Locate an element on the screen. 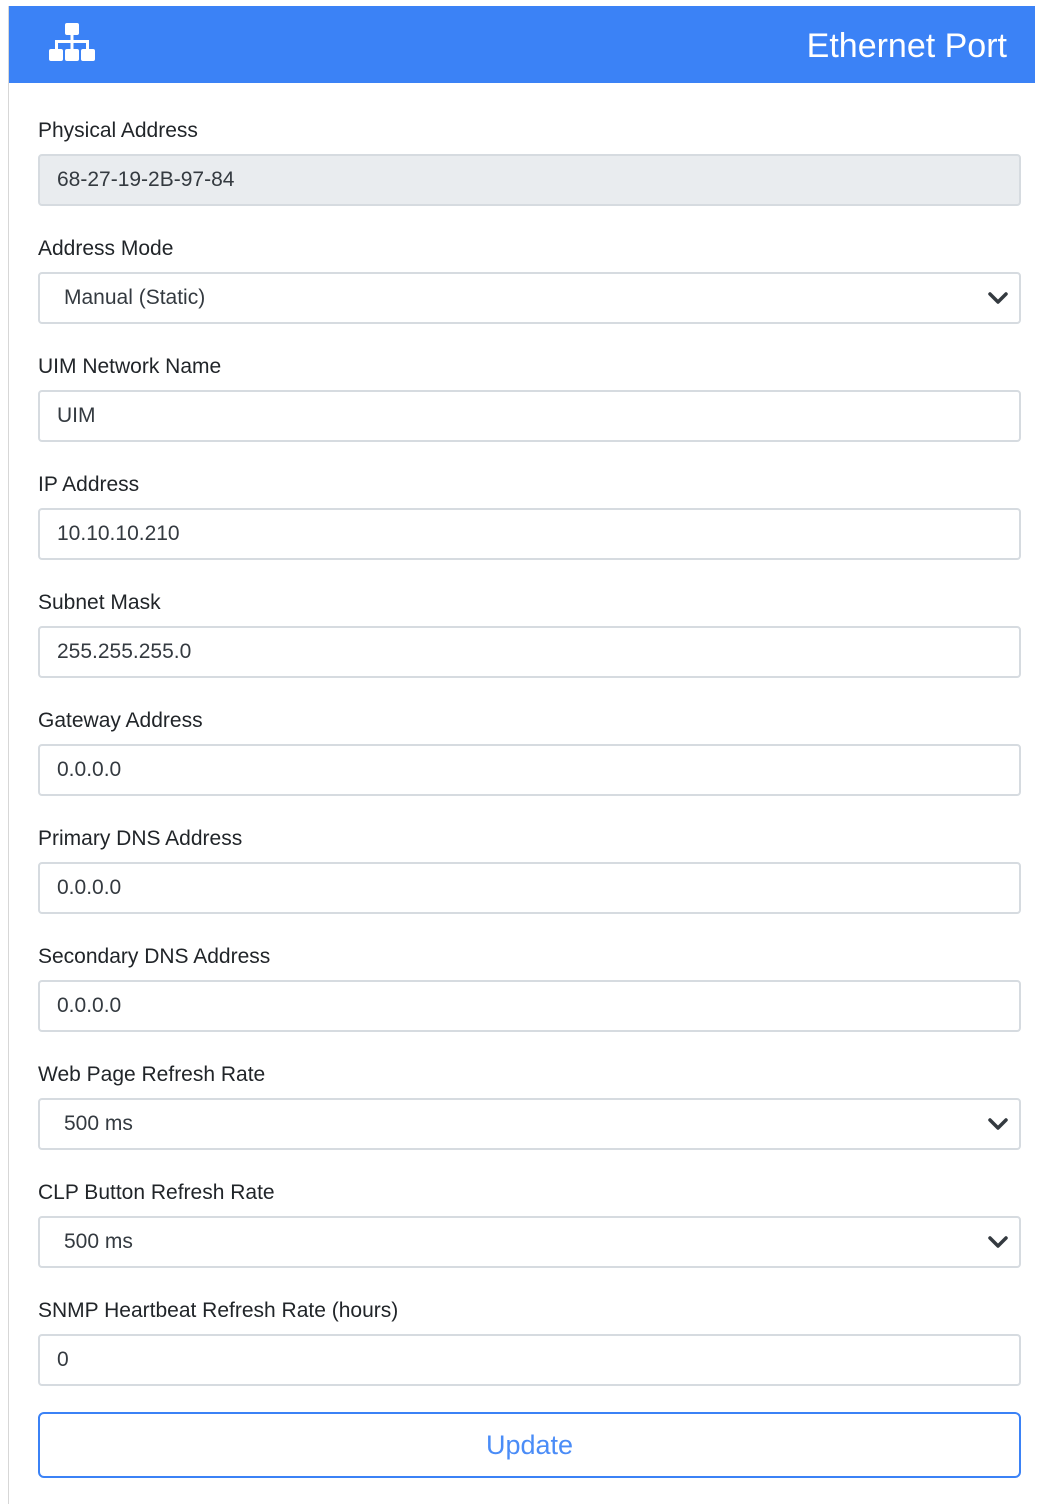 Image resolution: width=1037 pixels, height=1504 pixels. address-mode-value: Manual (Static) is located at coordinates (135, 297).